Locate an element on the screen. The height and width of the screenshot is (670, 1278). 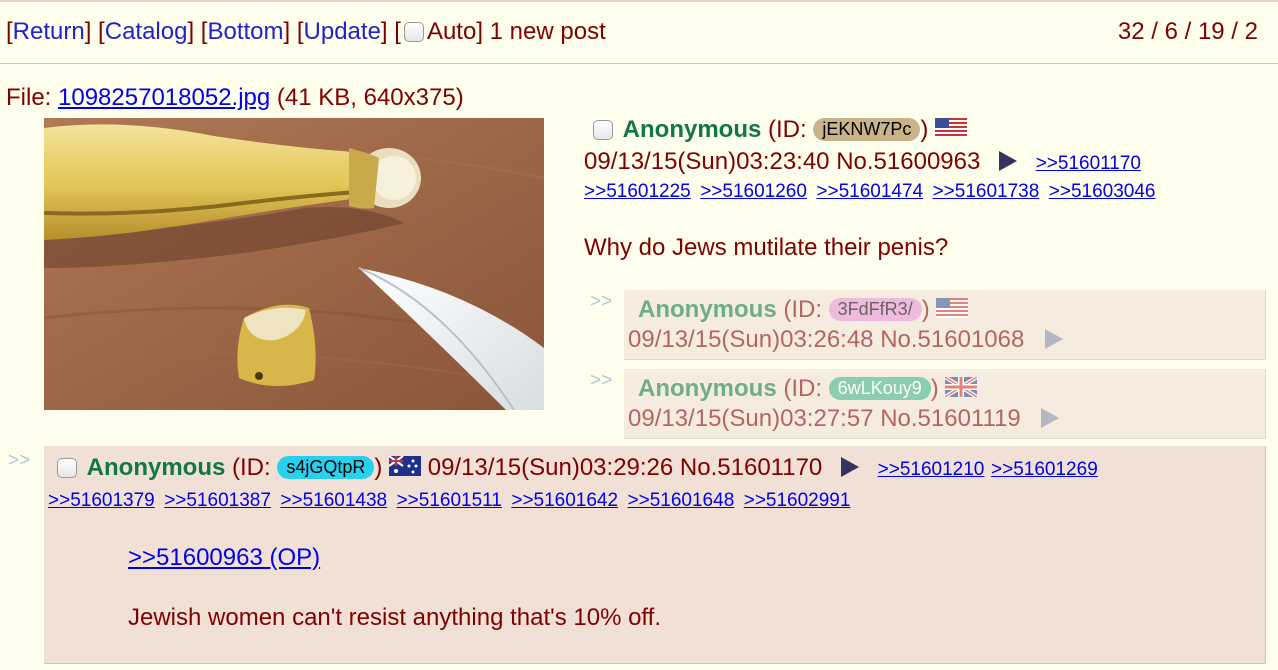
op-datetime: 09/13/15(Sun)03:23:40 is located at coordinates (707, 161).